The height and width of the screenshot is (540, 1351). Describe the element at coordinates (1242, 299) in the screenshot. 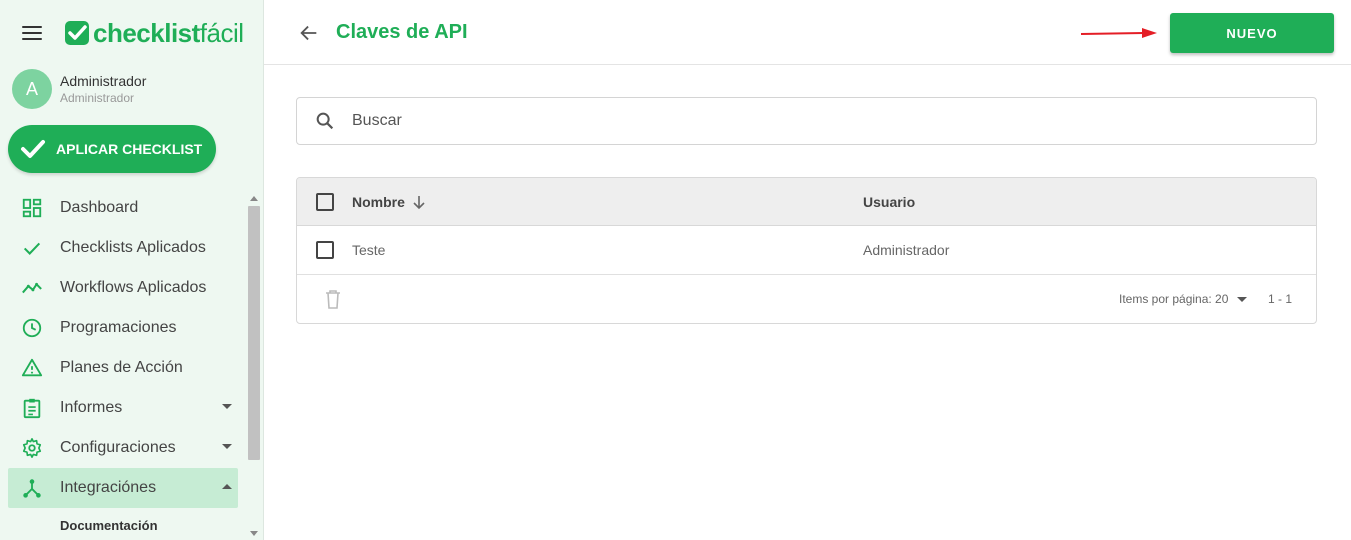

I see `dropdown-arrow-icon` at that location.